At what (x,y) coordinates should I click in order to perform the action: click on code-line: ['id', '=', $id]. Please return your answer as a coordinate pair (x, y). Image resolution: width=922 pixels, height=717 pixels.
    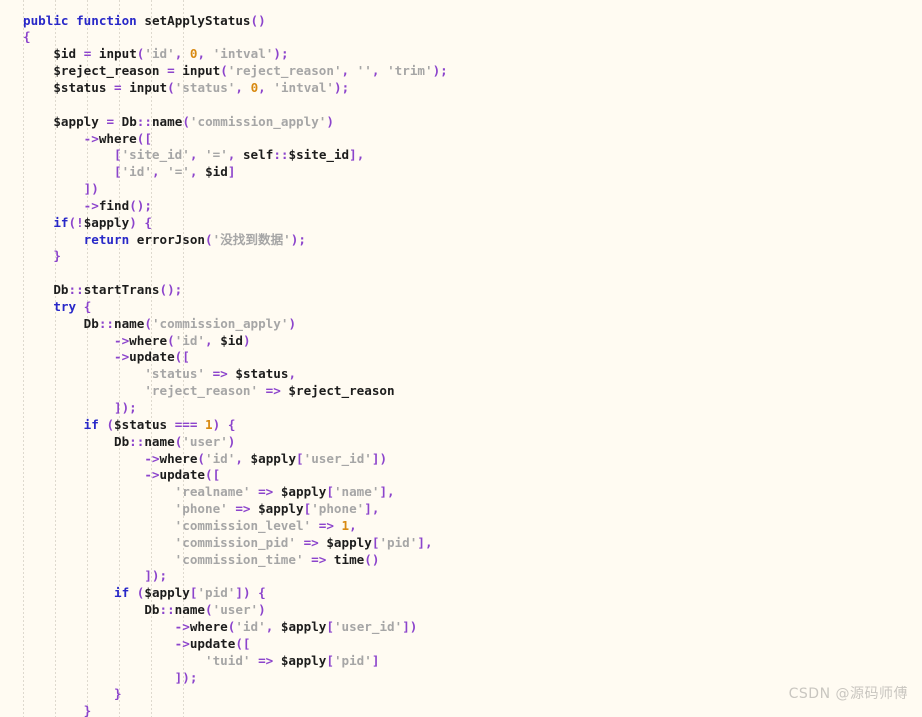
    Looking at the image, I should click on (175, 172).